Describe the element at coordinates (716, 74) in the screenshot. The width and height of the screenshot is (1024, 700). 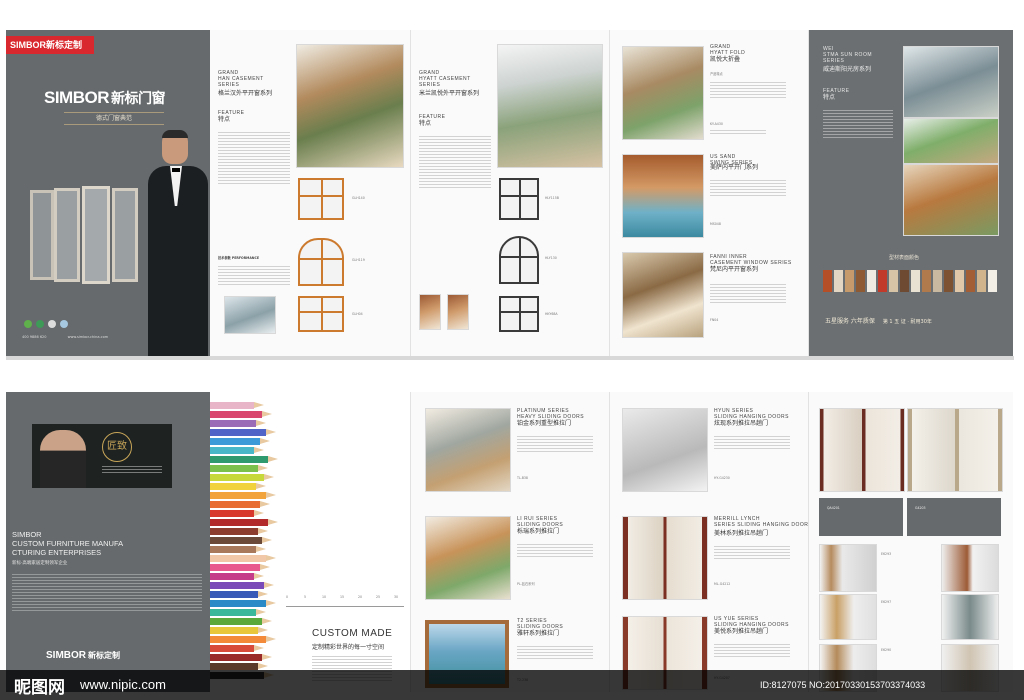
I see `features-title: 产品特点` at that location.